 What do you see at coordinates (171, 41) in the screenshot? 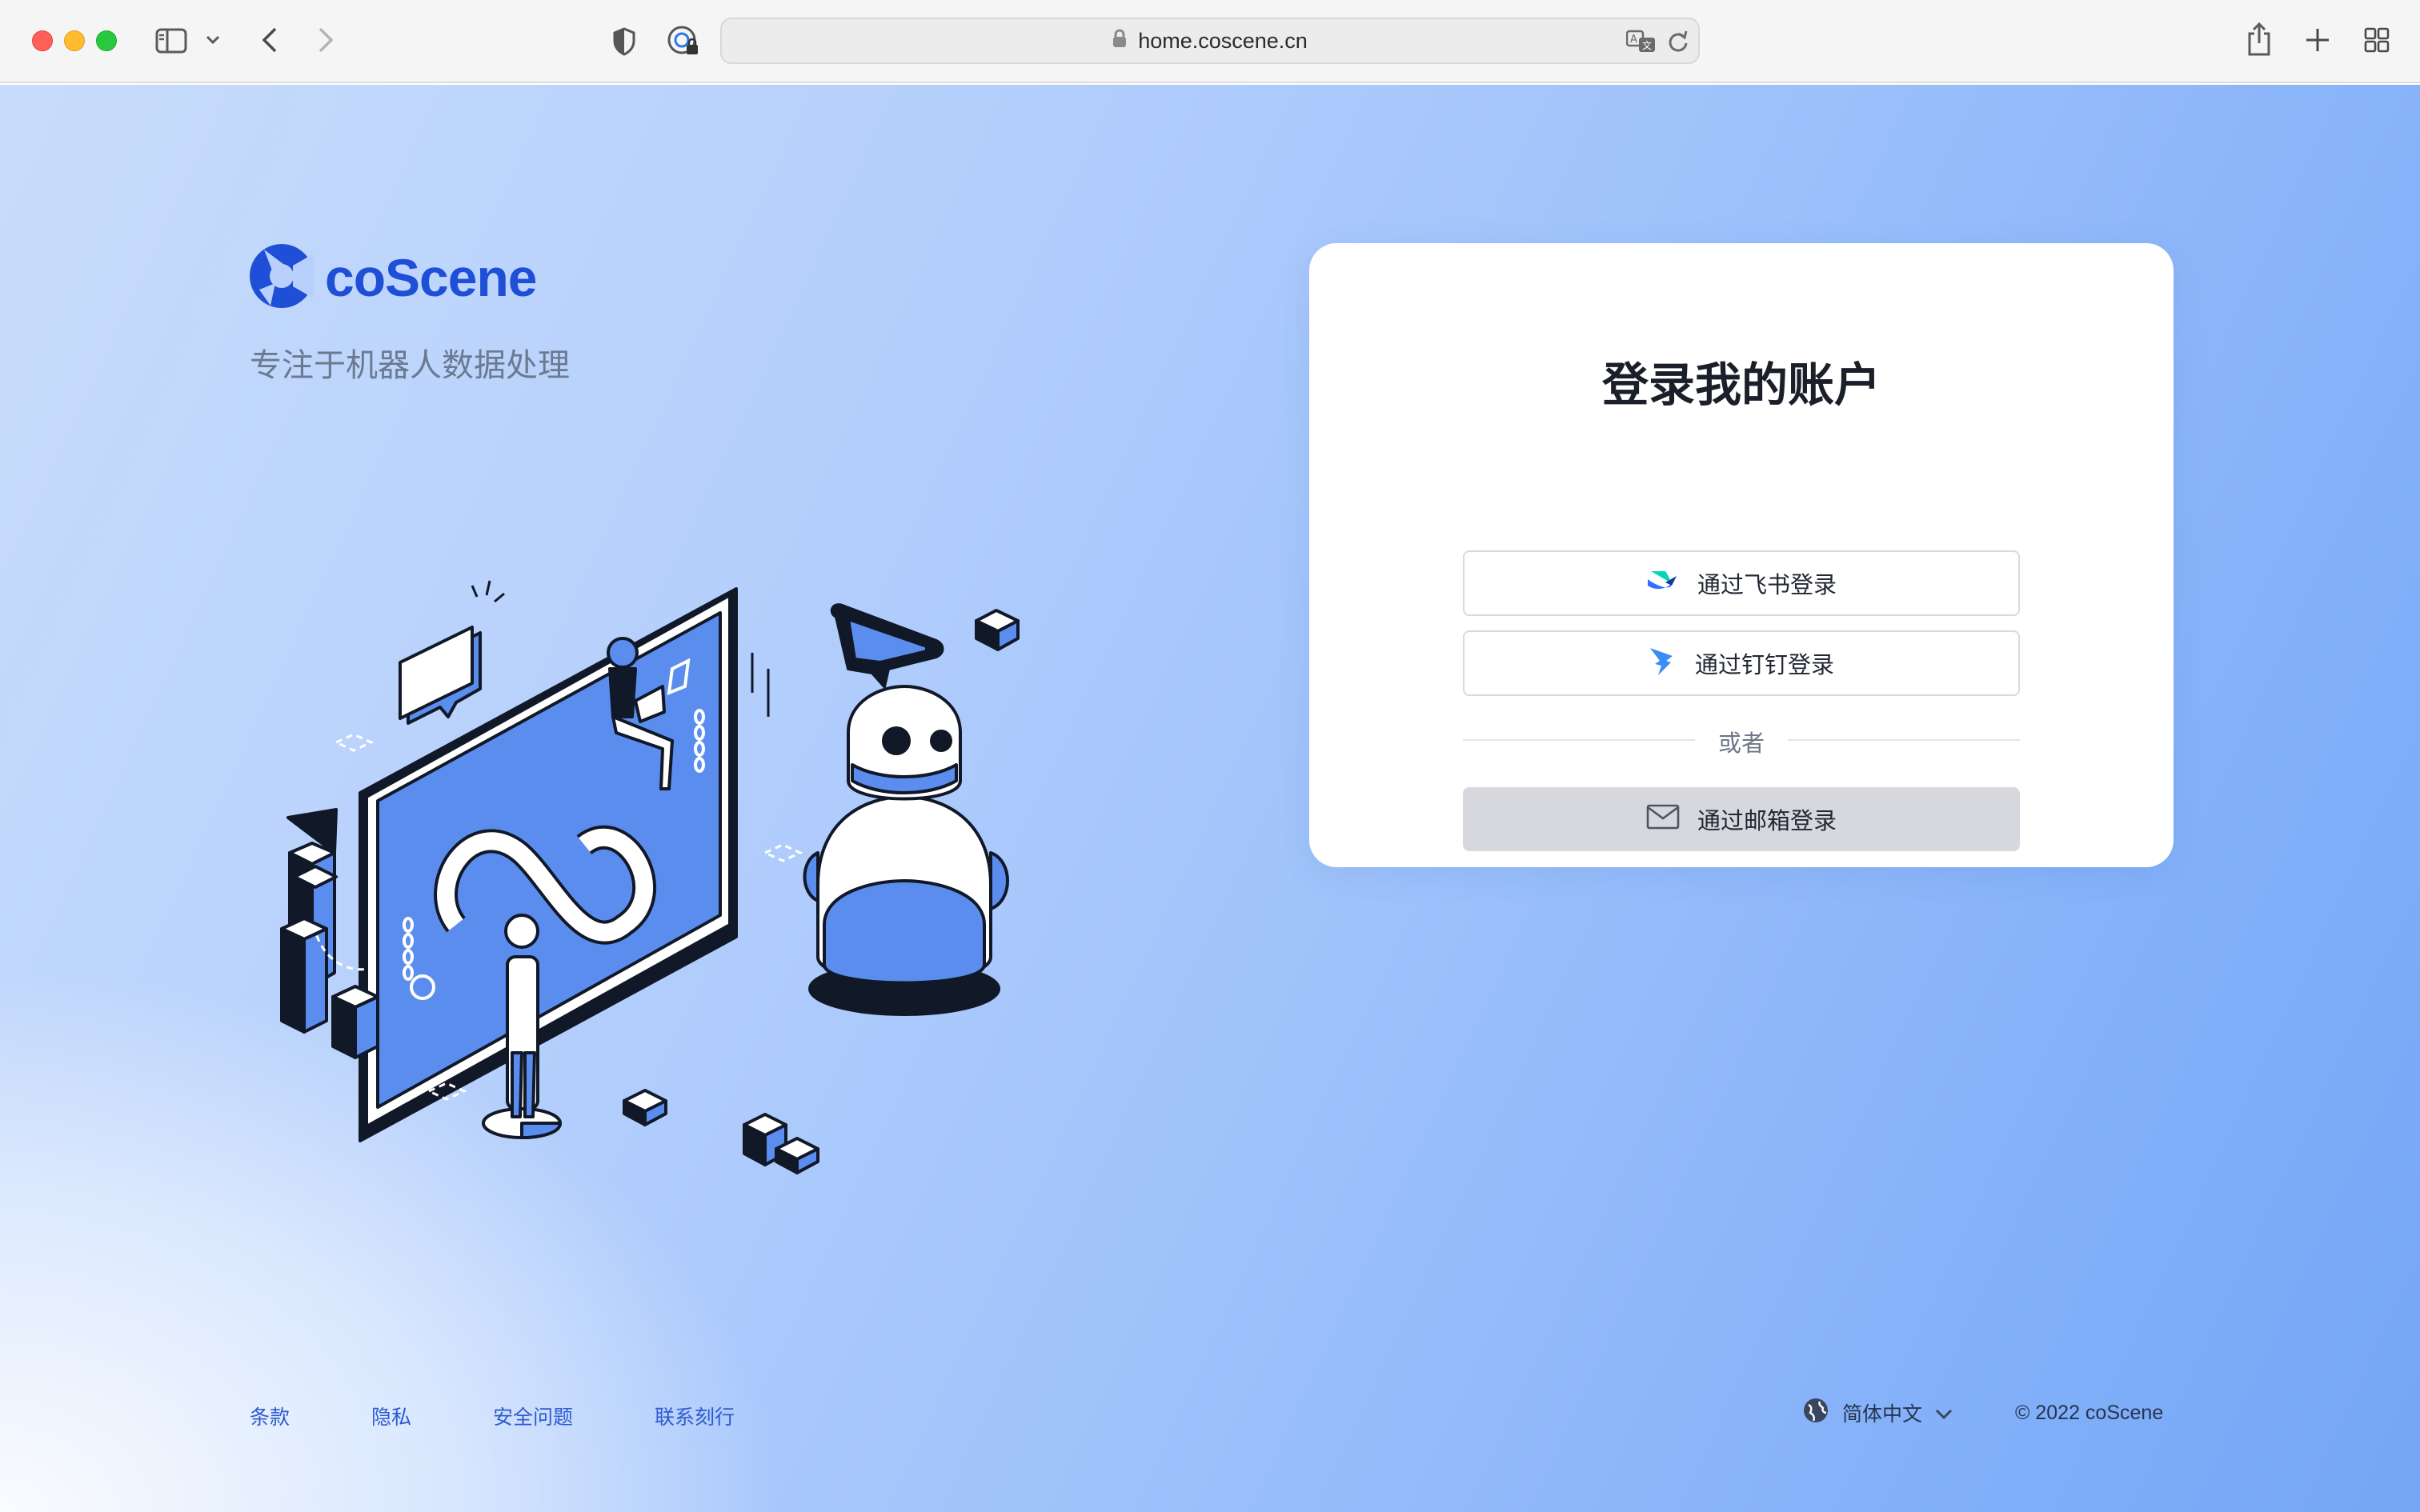
I see `sidebar-icon` at bounding box center [171, 41].